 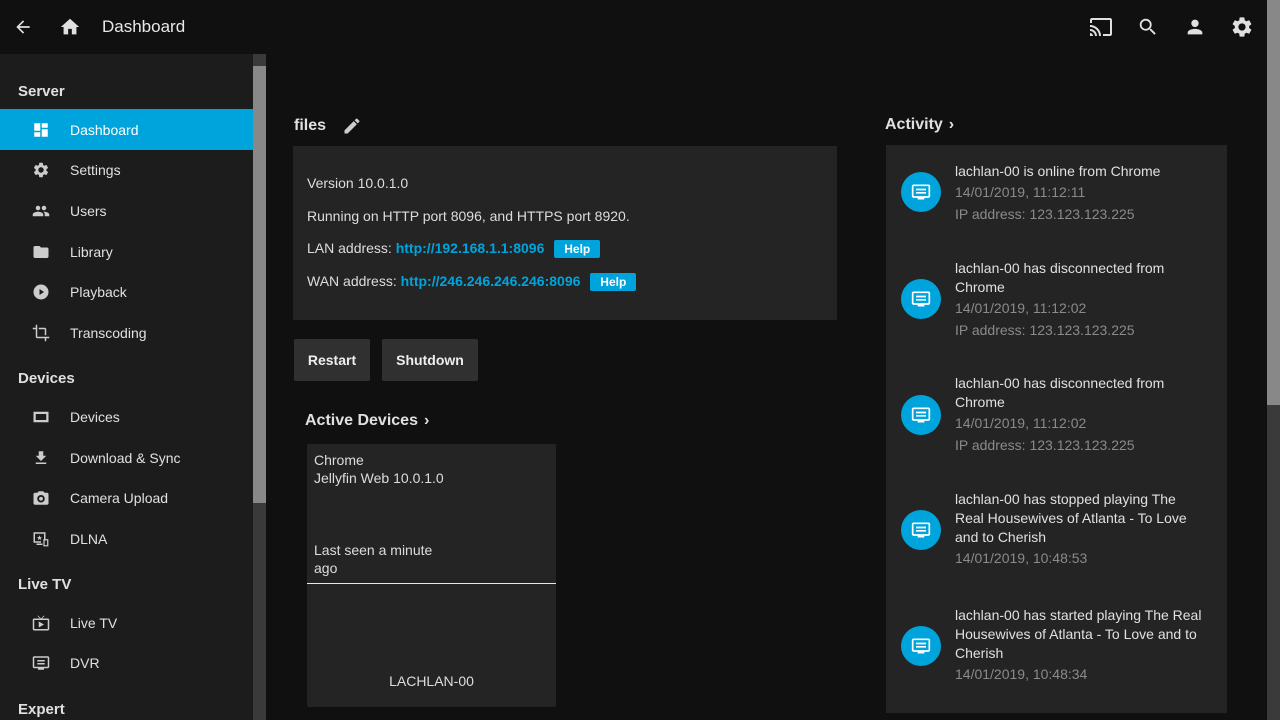 What do you see at coordinates (41, 417) in the screenshot?
I see `device-icon` at bounding box center [41, 417].